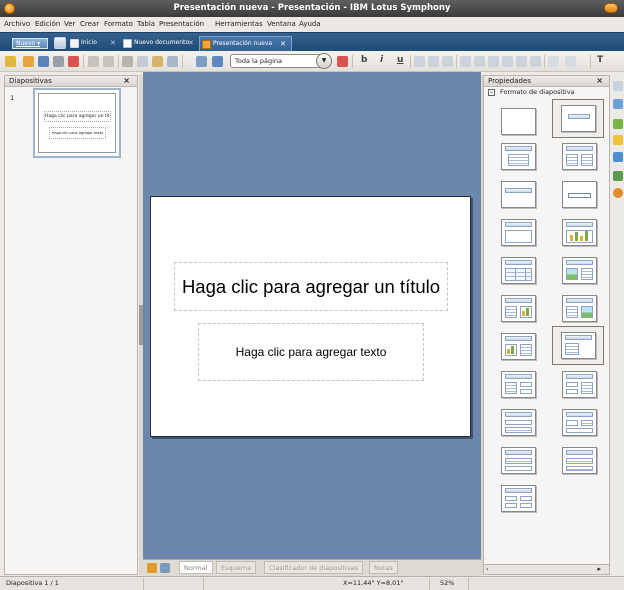 The width and height of the screenshot is (624, 590). What do you see at coordinates (519, 385) in the screenshot?
I see `layout-title-text-two-objects` at bounding box center [519, 385].